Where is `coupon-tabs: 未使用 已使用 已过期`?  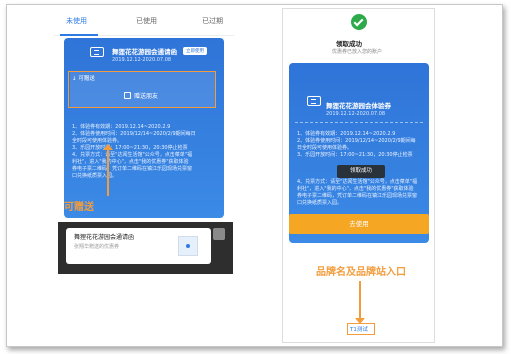 coupon-tabs: 未使用 已使用 已过期 is located at coordinates (144, 24).